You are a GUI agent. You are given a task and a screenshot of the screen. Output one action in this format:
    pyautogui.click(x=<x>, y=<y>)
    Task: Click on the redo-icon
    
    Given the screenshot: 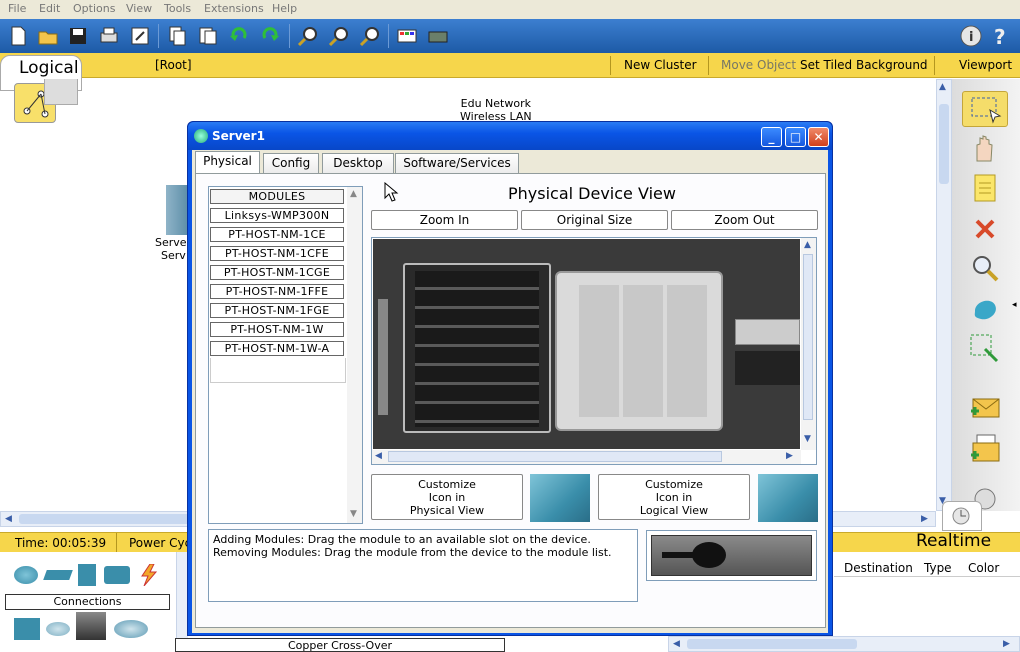 What is the action you would take?
    pyautogui.click(x=270, y=36)
    